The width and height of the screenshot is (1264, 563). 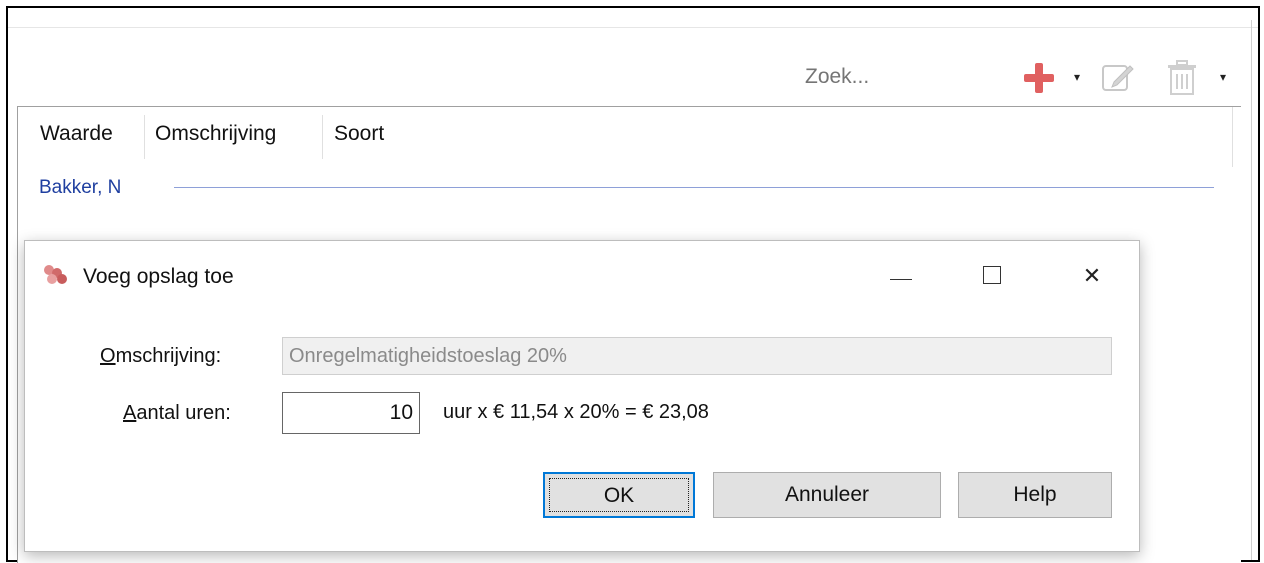 I want to click on group-label: Bakker, N, so click(x=80, y=187).